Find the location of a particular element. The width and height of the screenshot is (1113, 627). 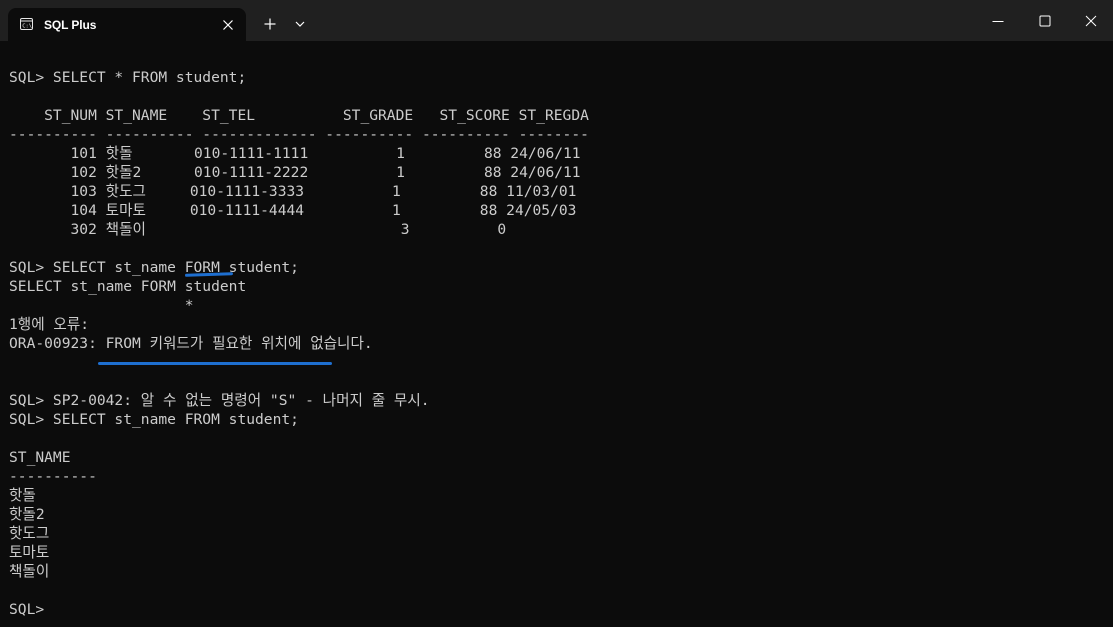

terminal-line: ORA-00923: FROM 키워드가 필요한 위치에 없습니다. is located at coordinates (191, 343).